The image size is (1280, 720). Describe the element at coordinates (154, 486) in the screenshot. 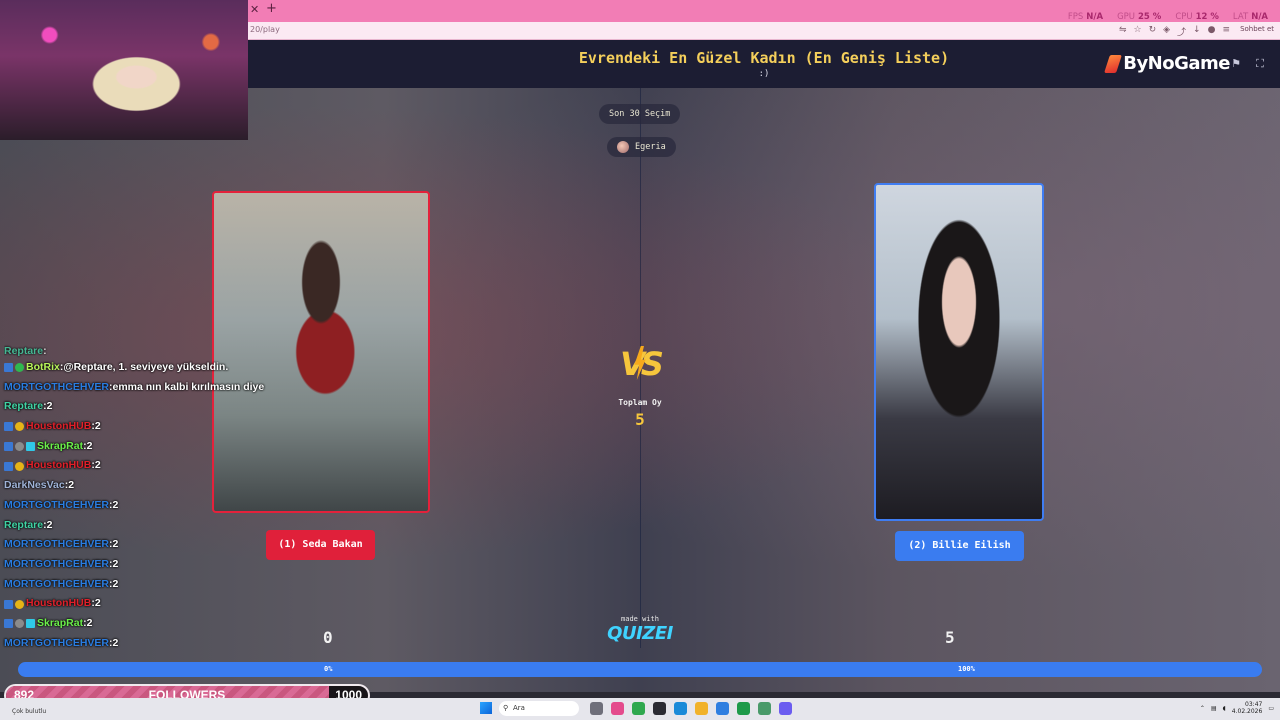

I see `chat-message: DarkNesVac : 2` at that location.